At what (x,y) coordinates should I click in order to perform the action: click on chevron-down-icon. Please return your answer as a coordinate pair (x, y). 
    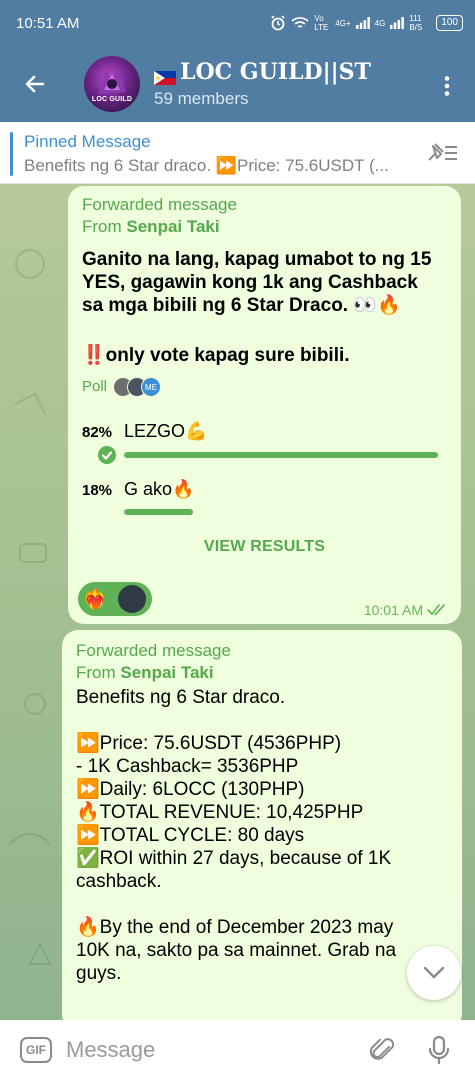
    Looking at the image, I should click on (434, 972).